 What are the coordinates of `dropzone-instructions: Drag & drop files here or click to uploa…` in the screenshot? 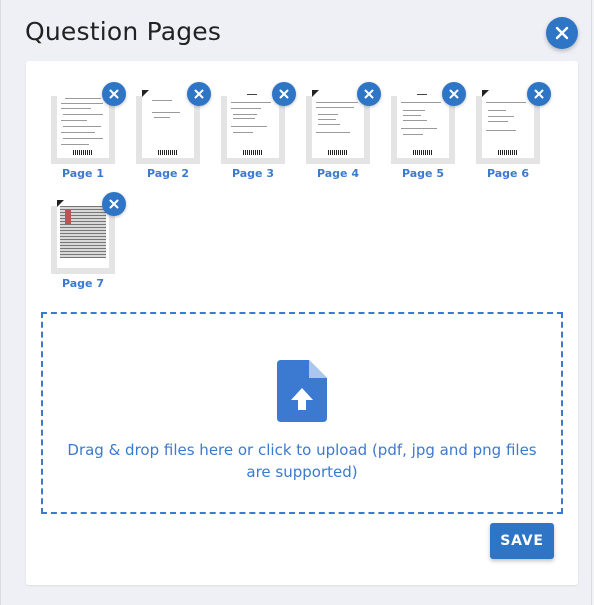 It's located at (302, 461).